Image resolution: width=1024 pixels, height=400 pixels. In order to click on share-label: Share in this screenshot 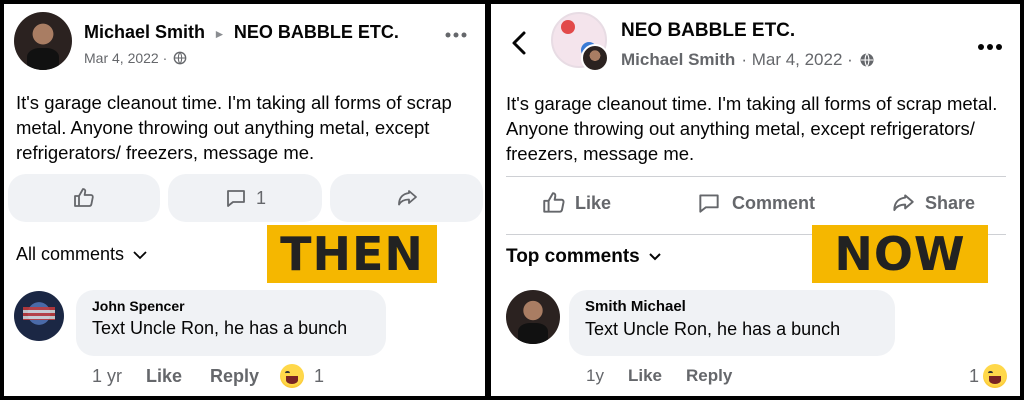, I will do `click(950, 202)`.